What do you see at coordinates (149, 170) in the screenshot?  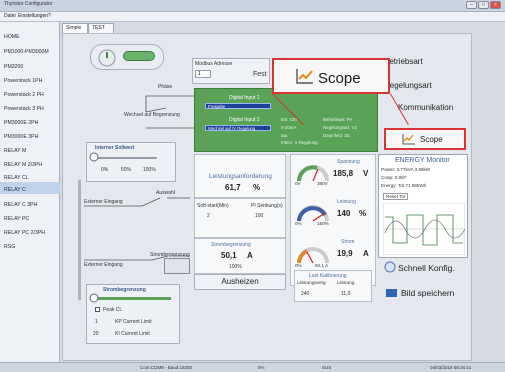 I see `pct-100: 100%` at bounding box center [149, 170].